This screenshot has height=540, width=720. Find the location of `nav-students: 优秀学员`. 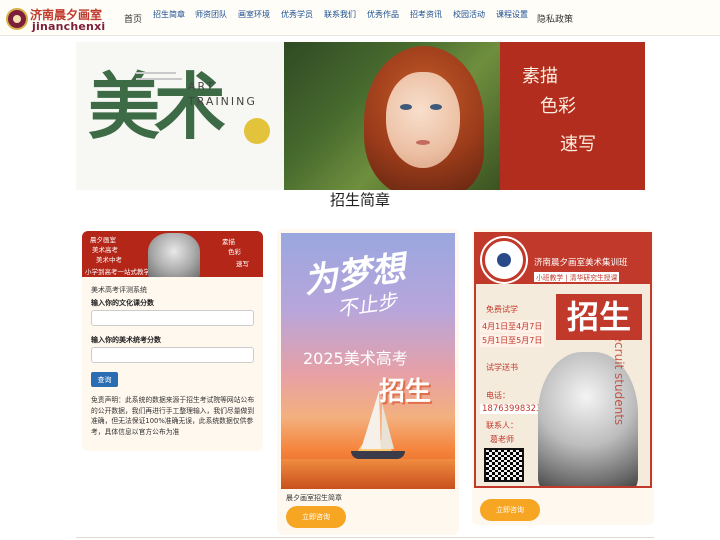

nav-students: 优秀学员 is located at coordinates (297, 14).